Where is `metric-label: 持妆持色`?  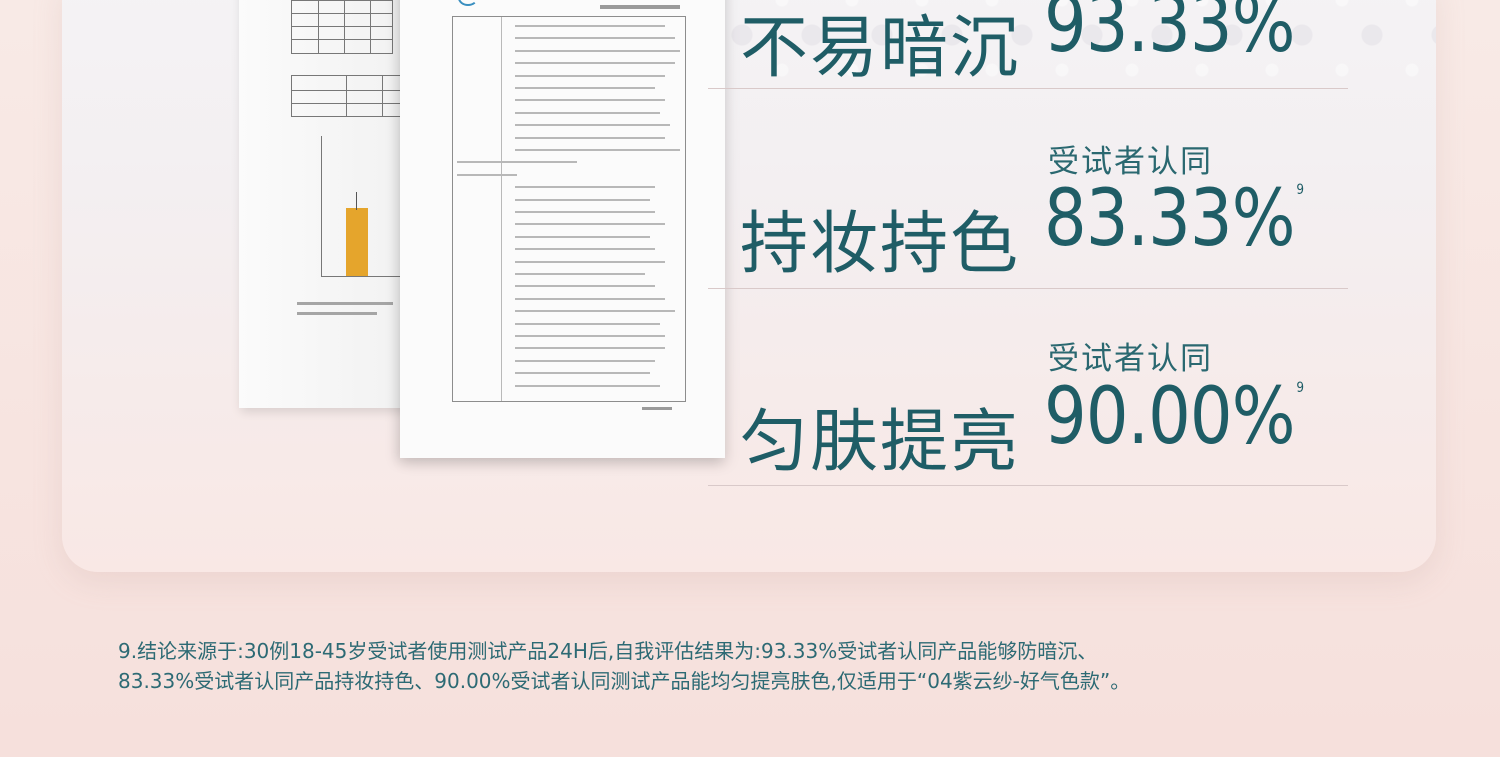 metric-label: 持妆持色 is located at coordinates (880, 244).